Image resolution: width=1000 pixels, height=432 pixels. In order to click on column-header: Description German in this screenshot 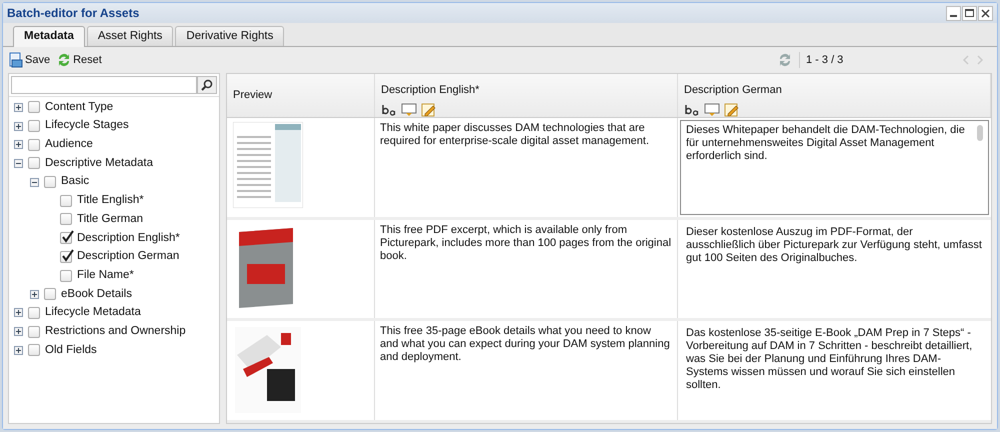, I will do `click(834, 90)`.